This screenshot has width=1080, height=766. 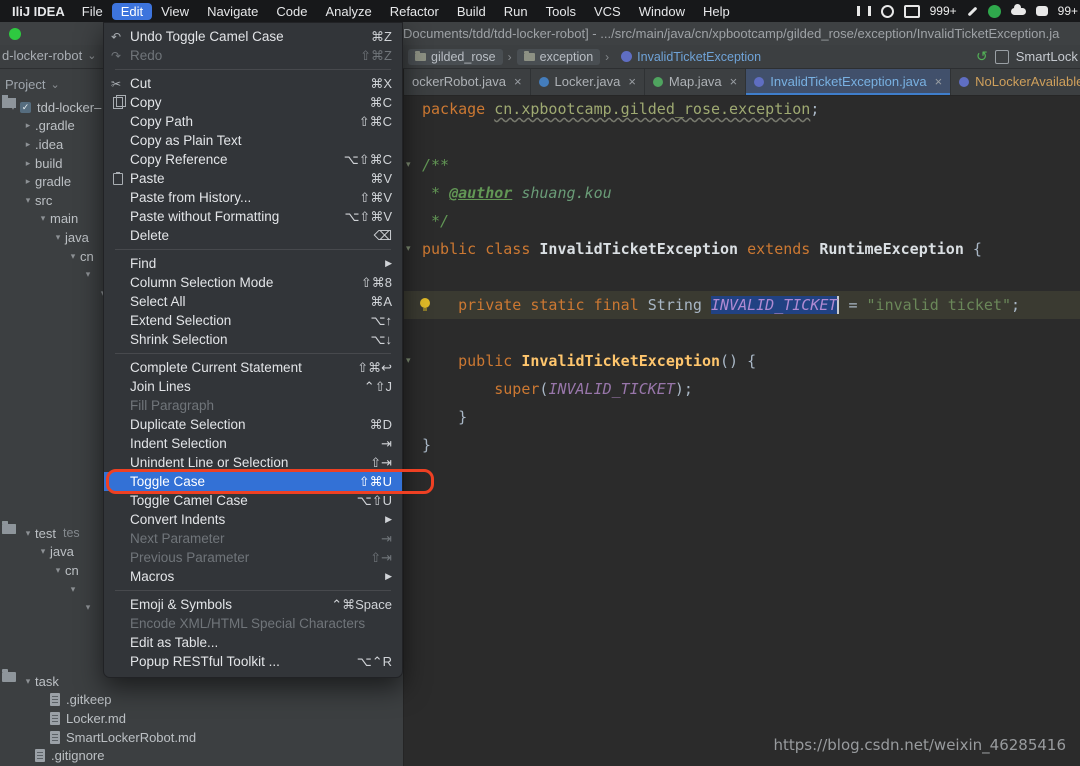 I want to click on pause-icon, so click(x=863, y=11).